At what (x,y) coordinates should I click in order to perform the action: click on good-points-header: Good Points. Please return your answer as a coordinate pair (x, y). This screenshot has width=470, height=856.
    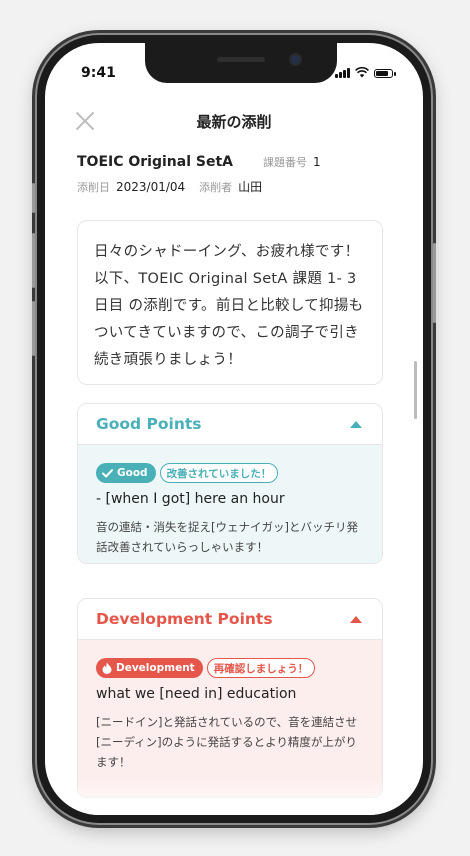
    Looking at the image, I should click on (230, 424).